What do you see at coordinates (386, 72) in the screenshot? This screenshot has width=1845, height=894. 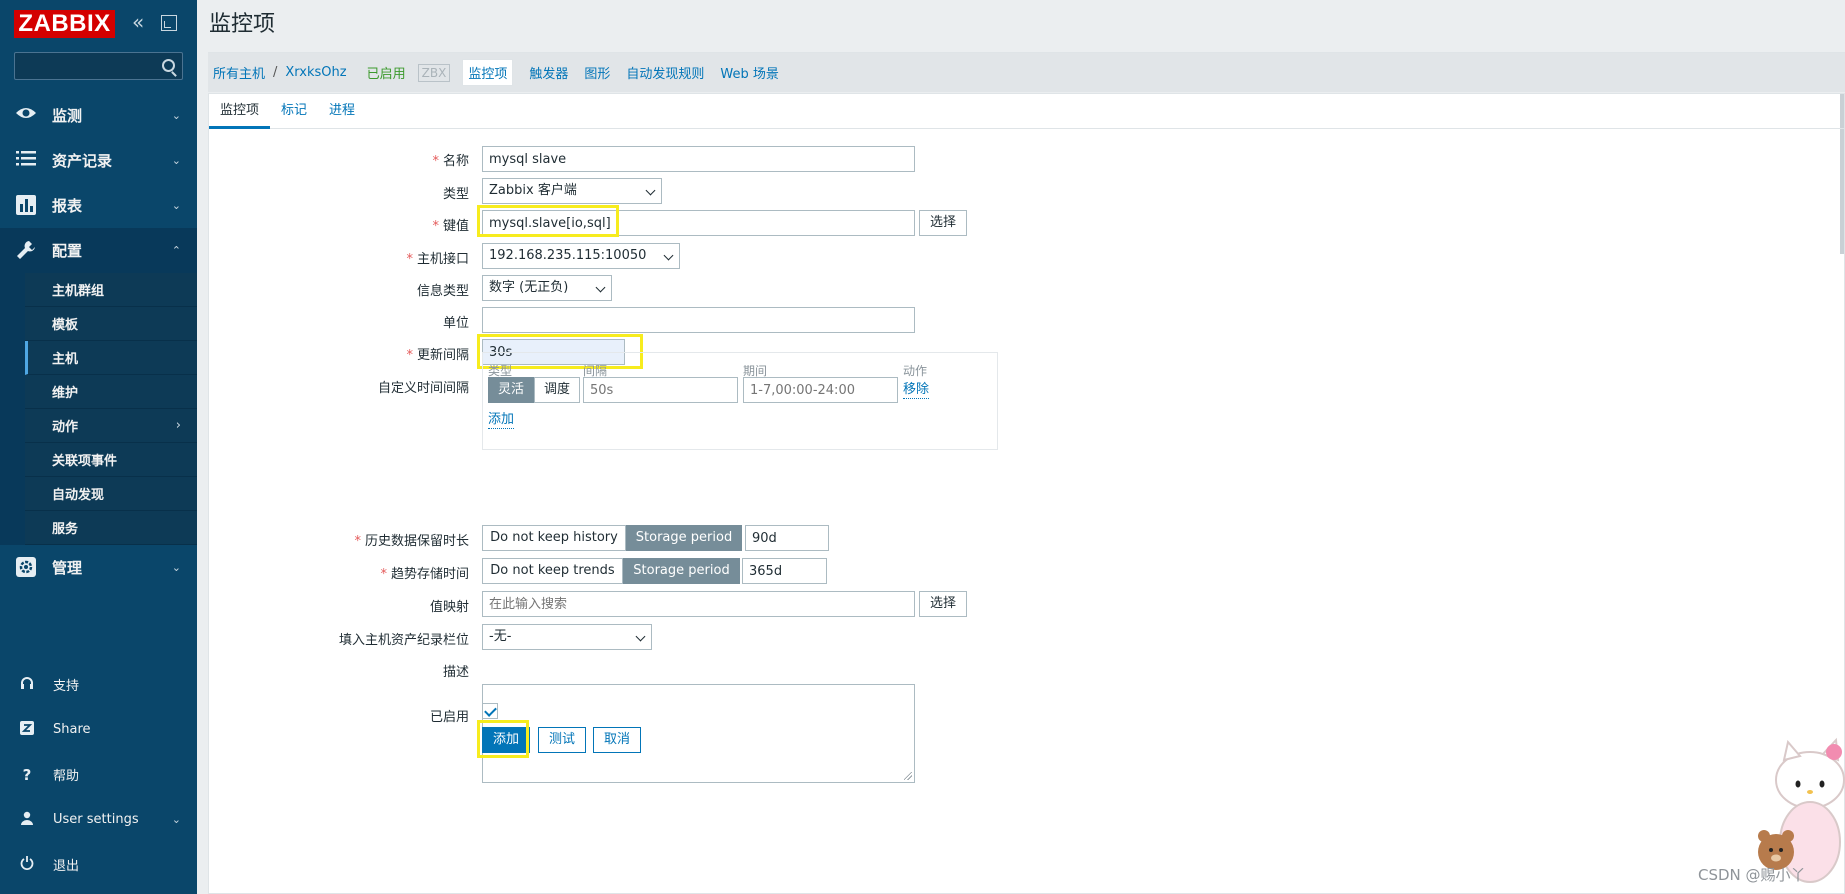 I see `host-status-enabled: 已启用` at bounding box center [386, 72].